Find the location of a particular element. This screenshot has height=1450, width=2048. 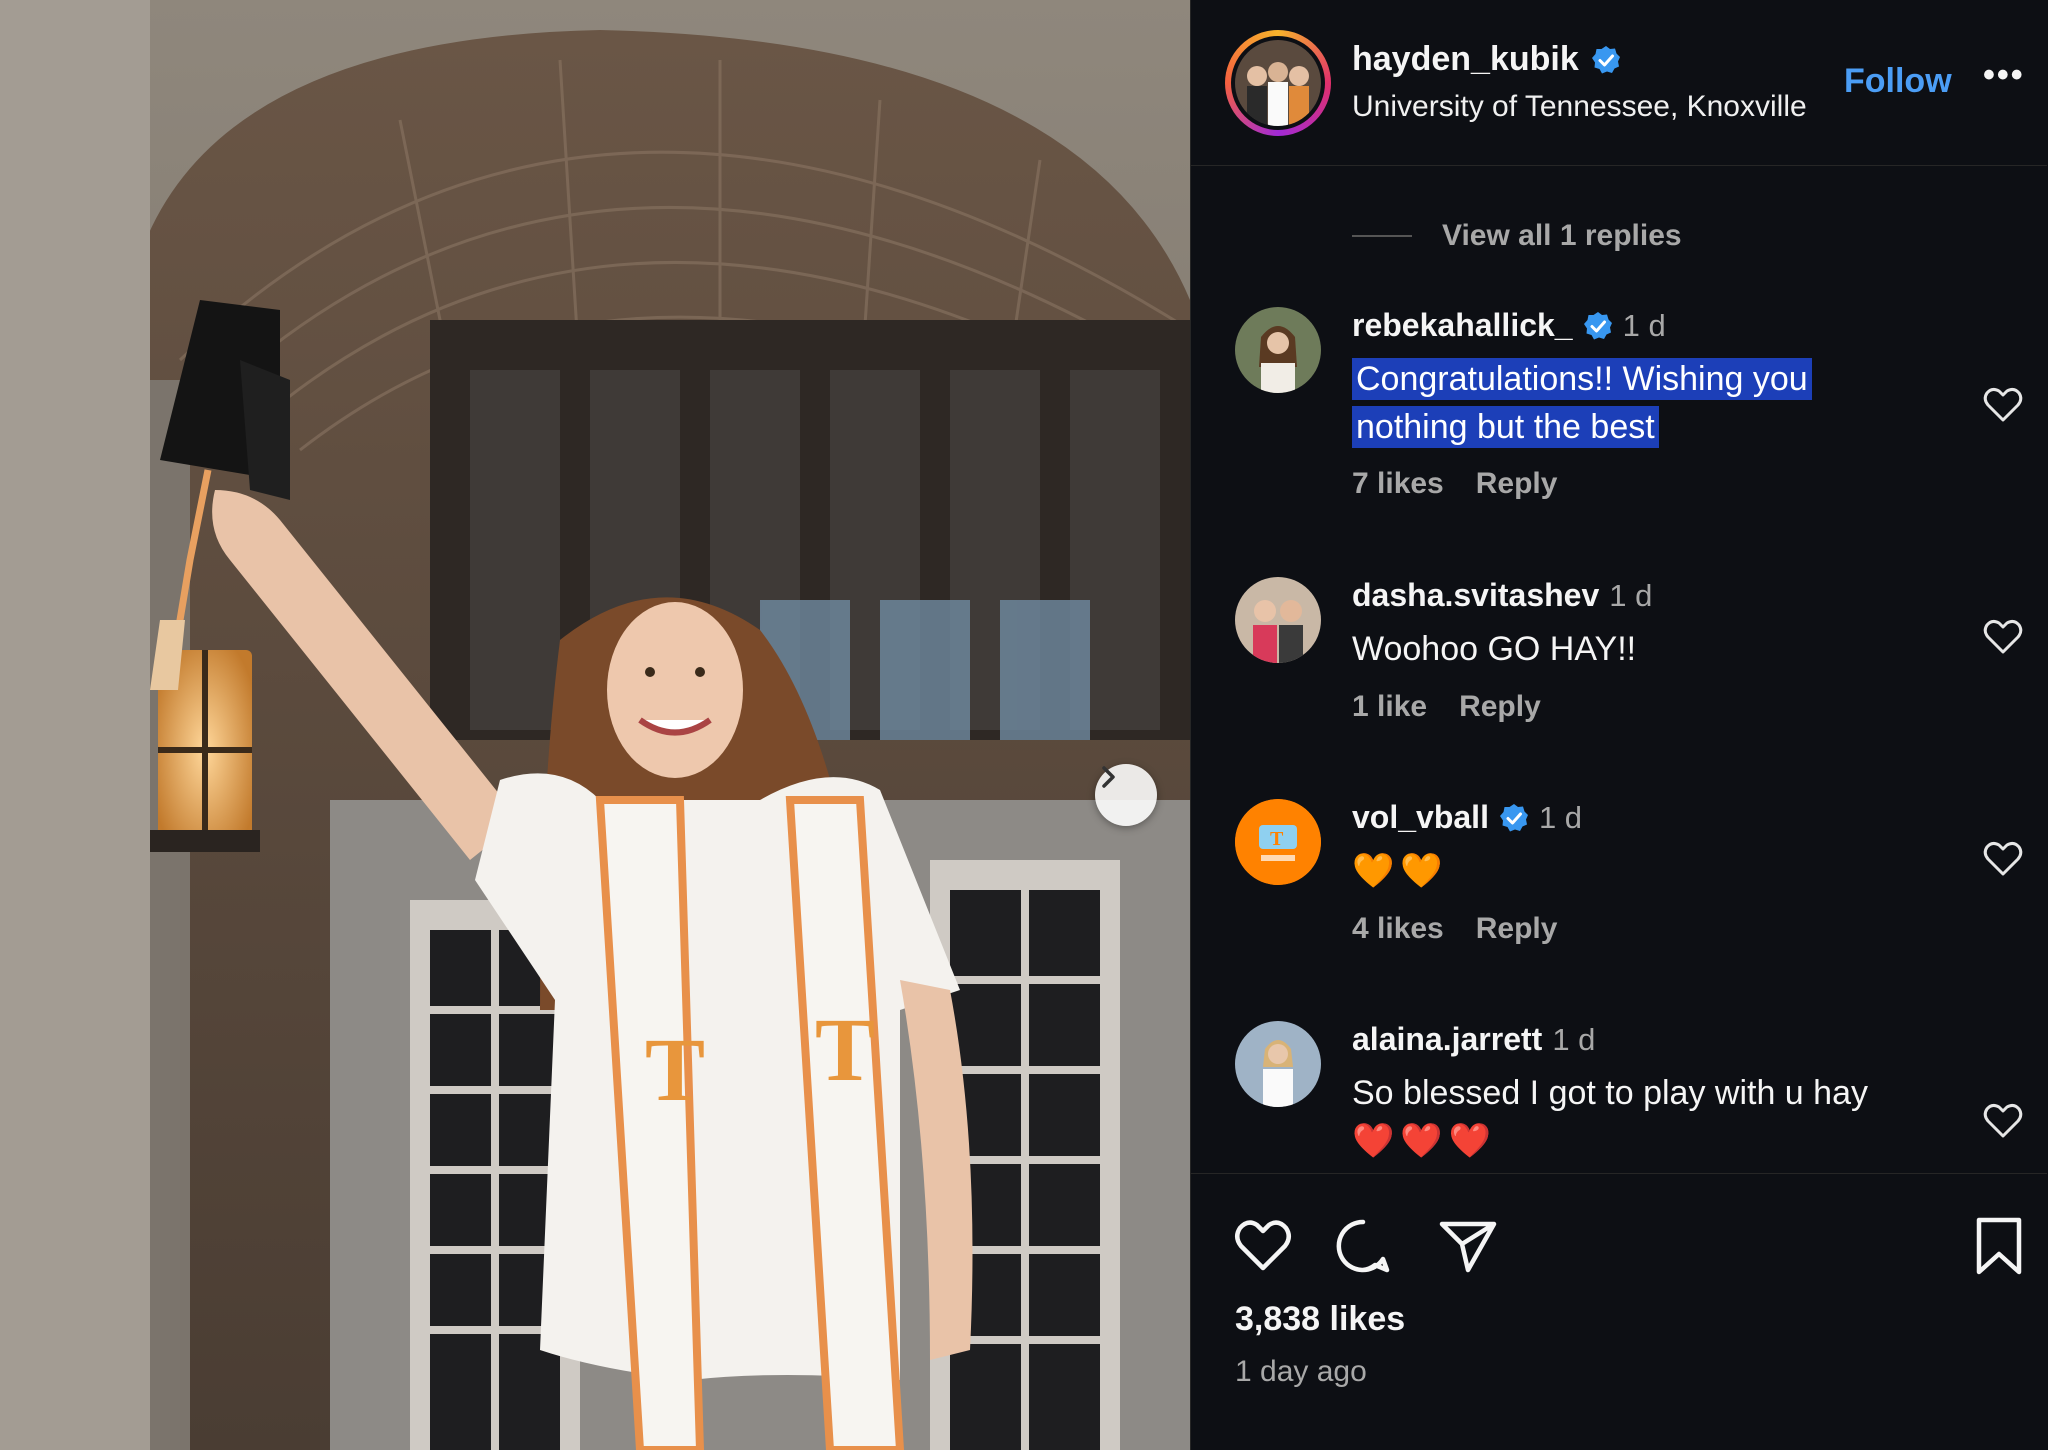

avatar-image: T is located at coordinates (1278, 842).